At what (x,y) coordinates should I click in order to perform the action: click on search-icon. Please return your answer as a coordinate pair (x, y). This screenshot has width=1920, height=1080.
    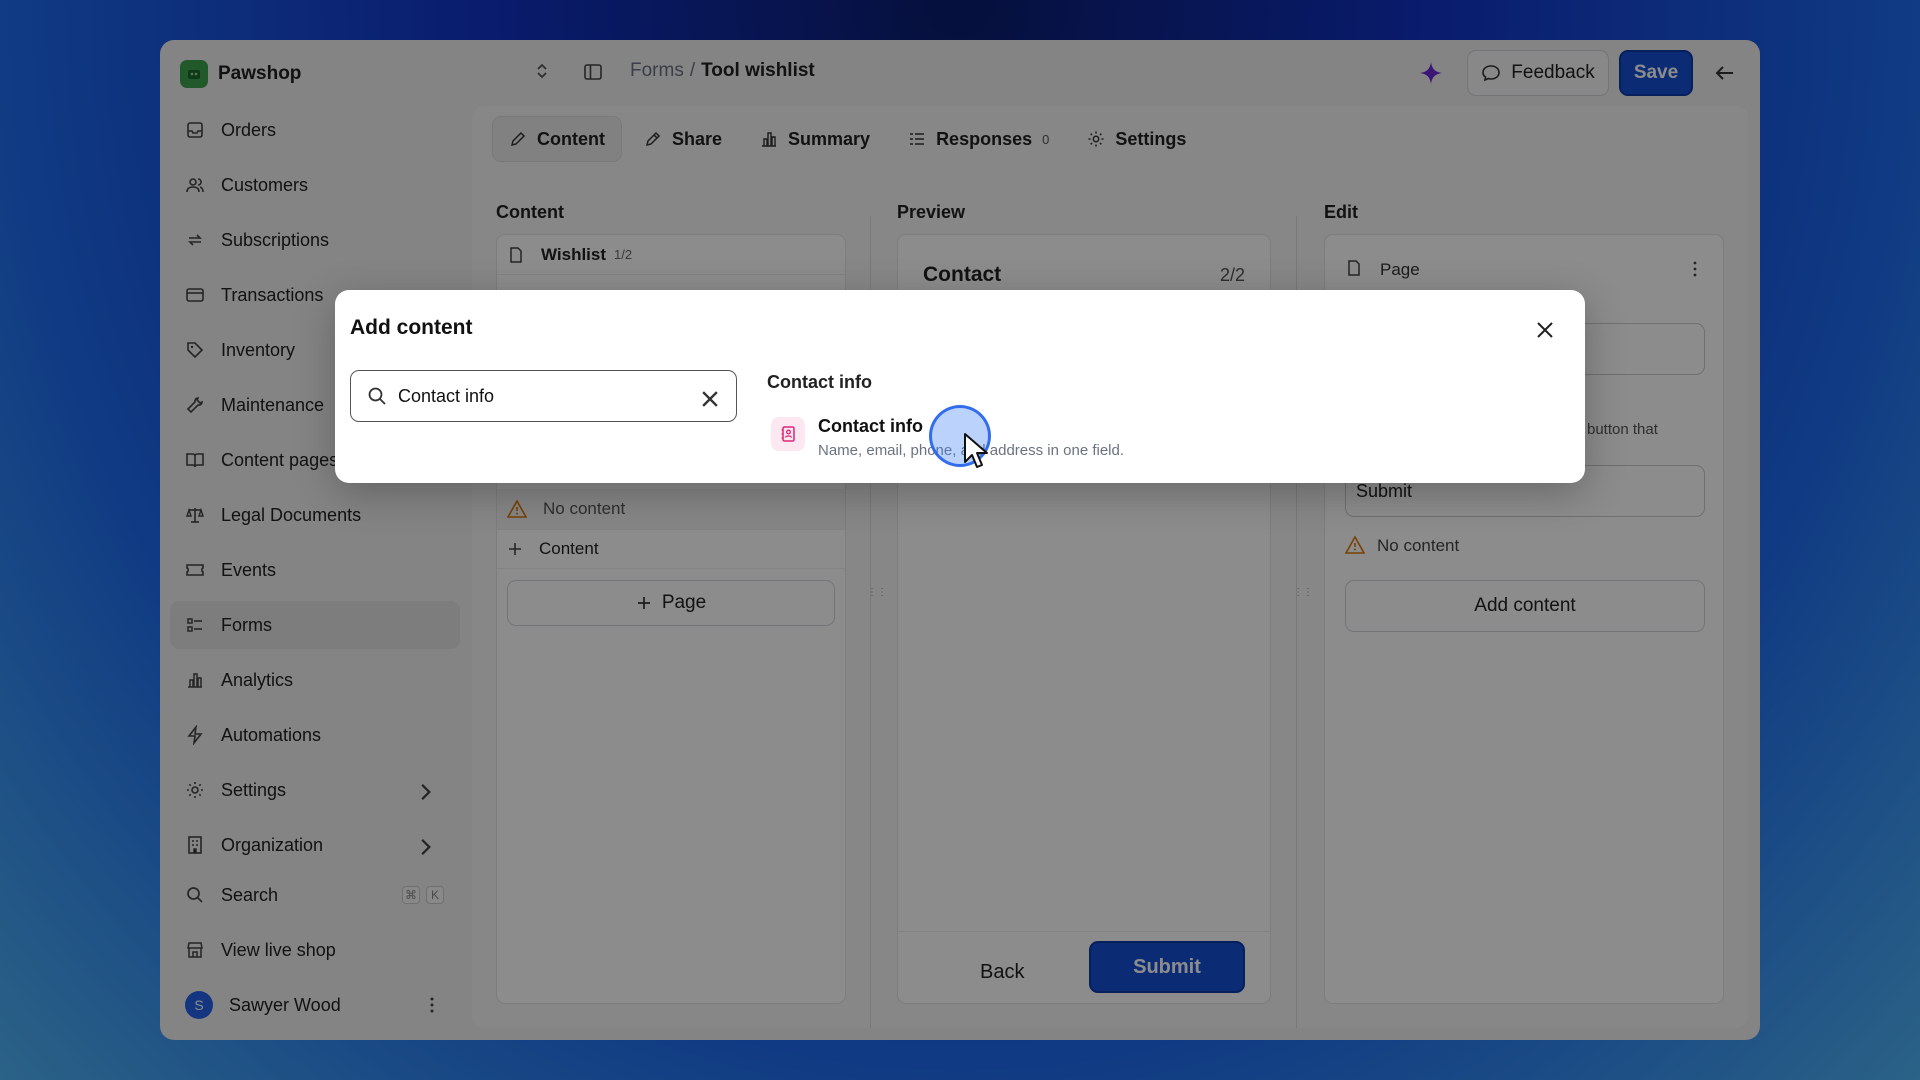
    Looking at the image, I should click on (377, 396).